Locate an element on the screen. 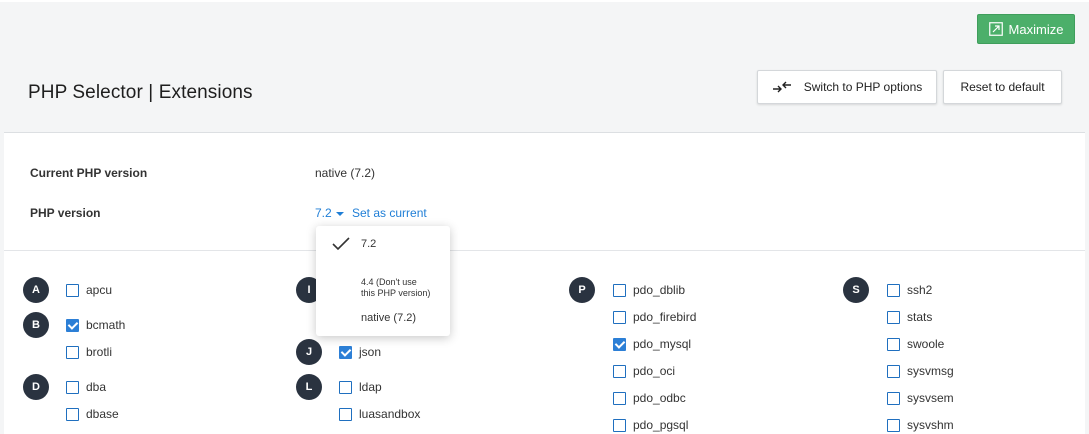  extension-name: pdo_odbc is located at coordinates (659, 398).